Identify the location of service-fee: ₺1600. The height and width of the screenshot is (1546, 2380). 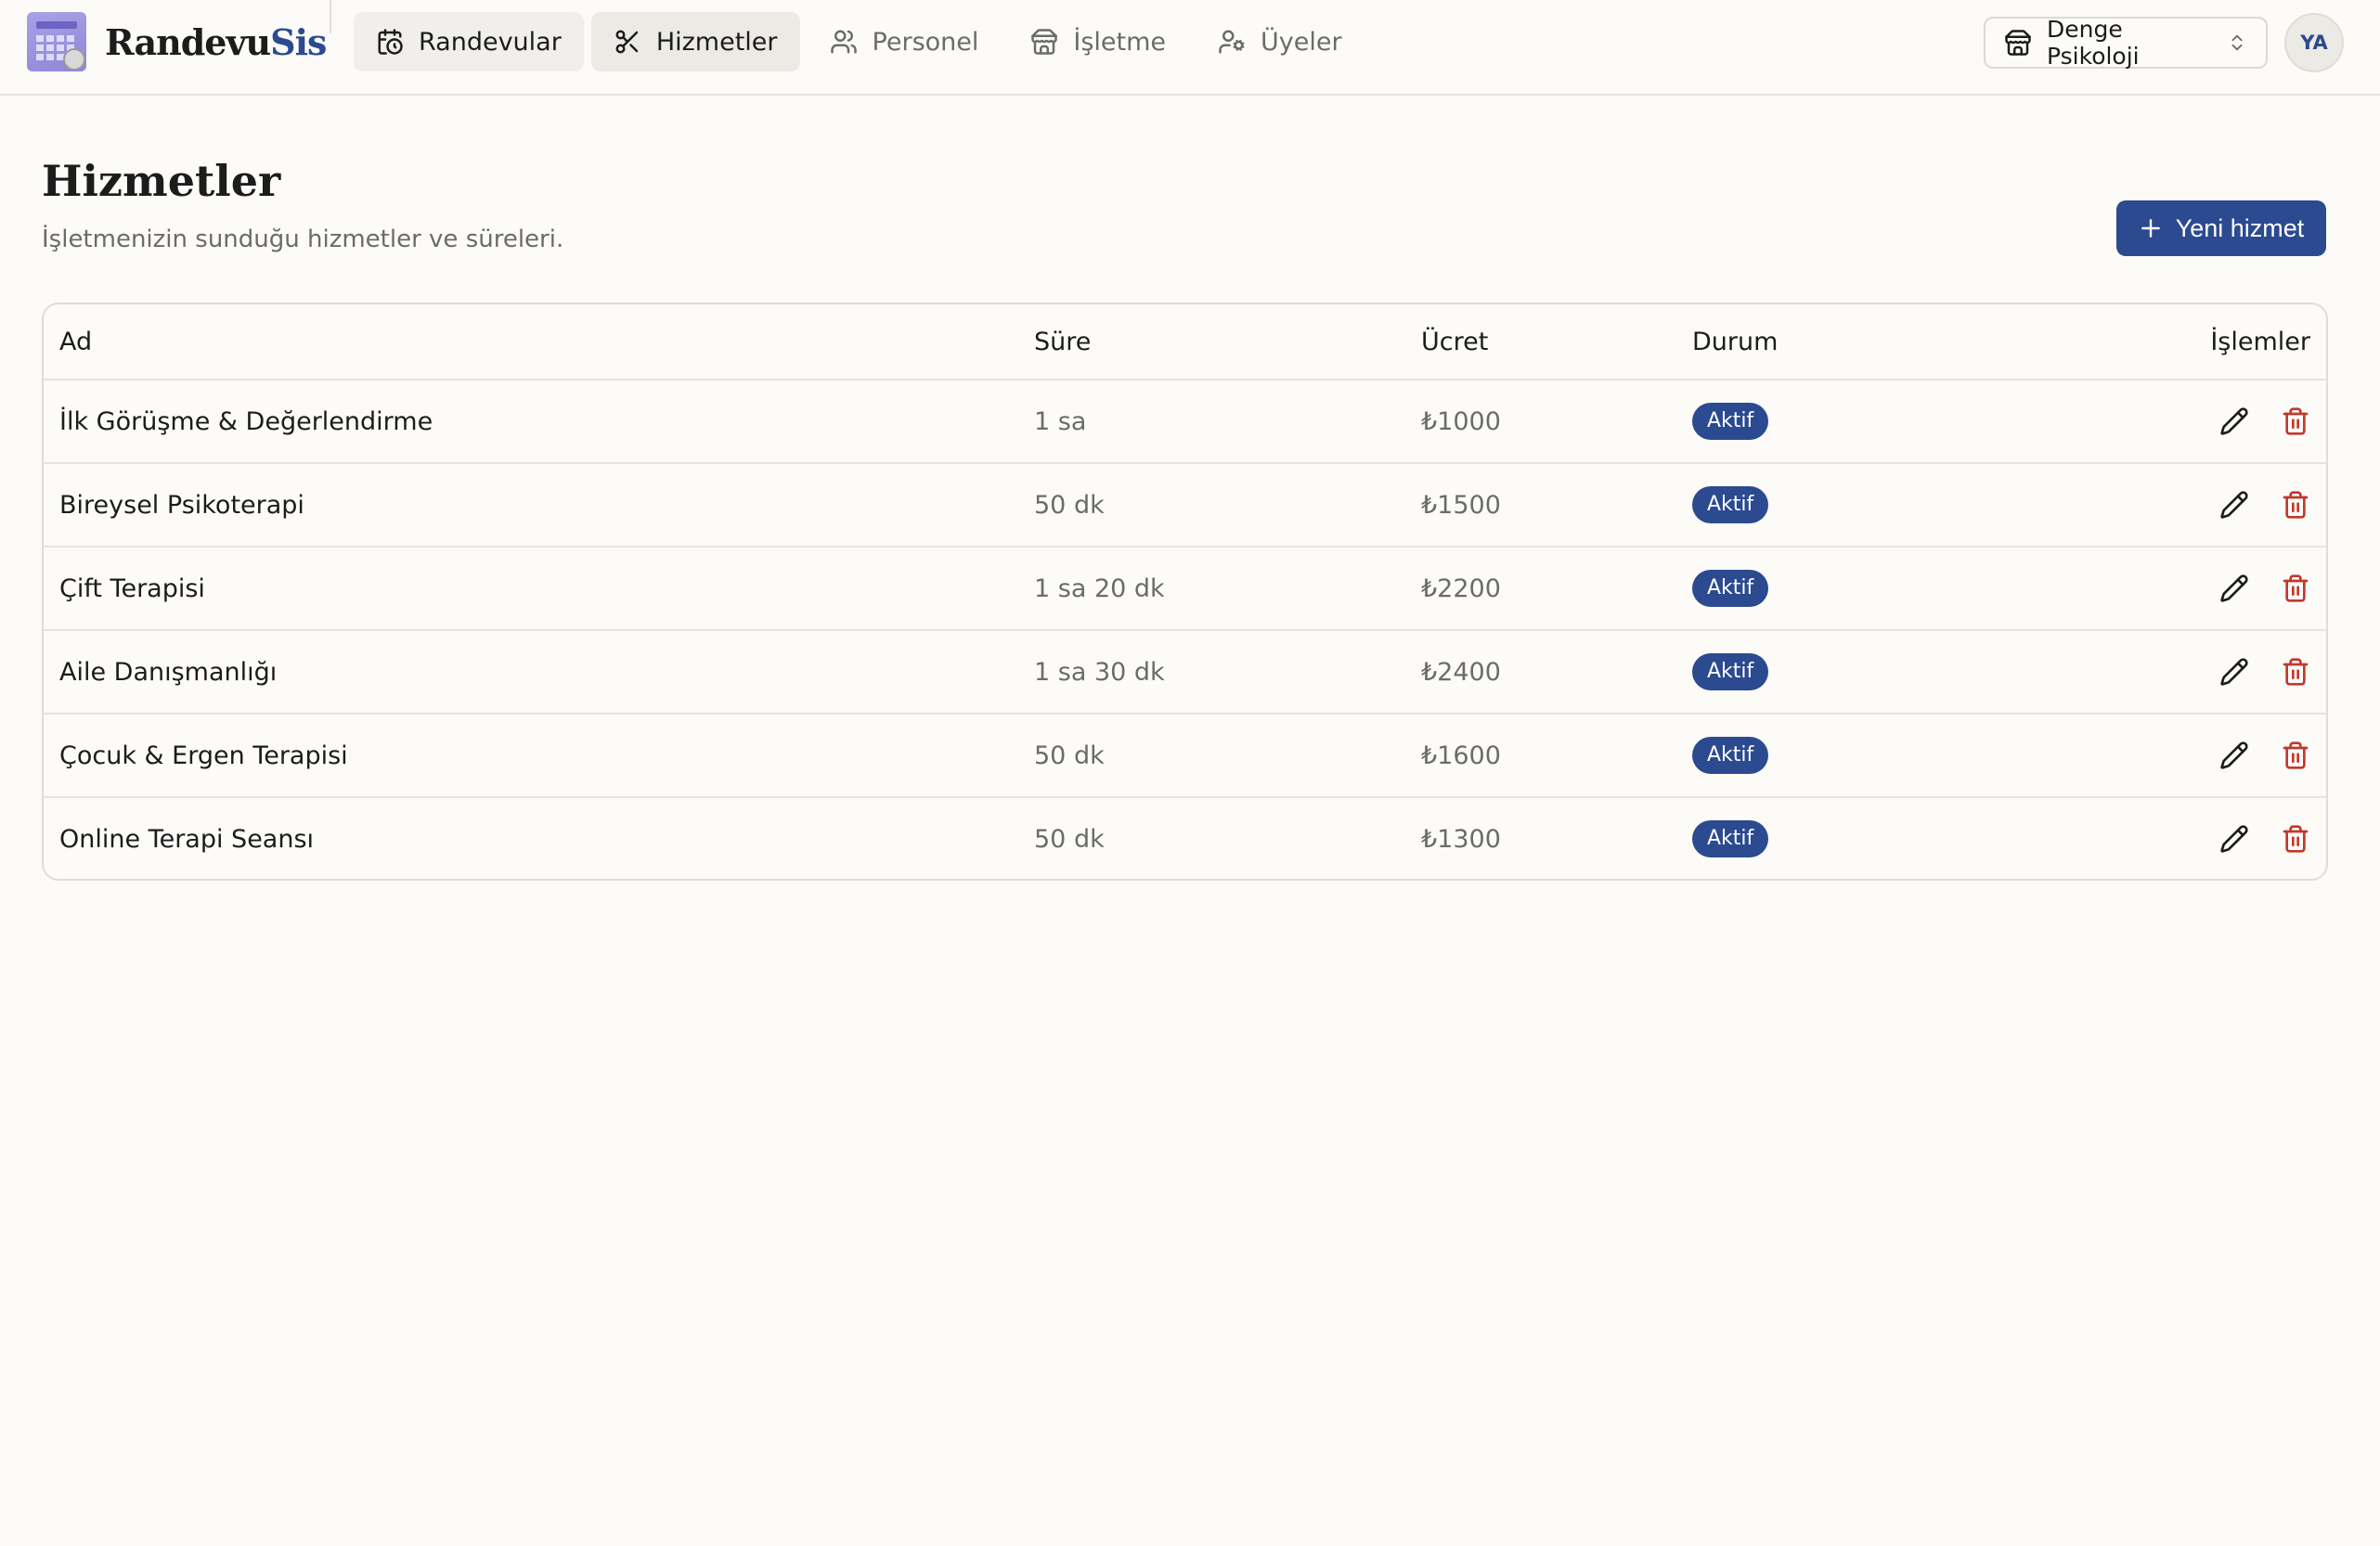
(1461, 755).